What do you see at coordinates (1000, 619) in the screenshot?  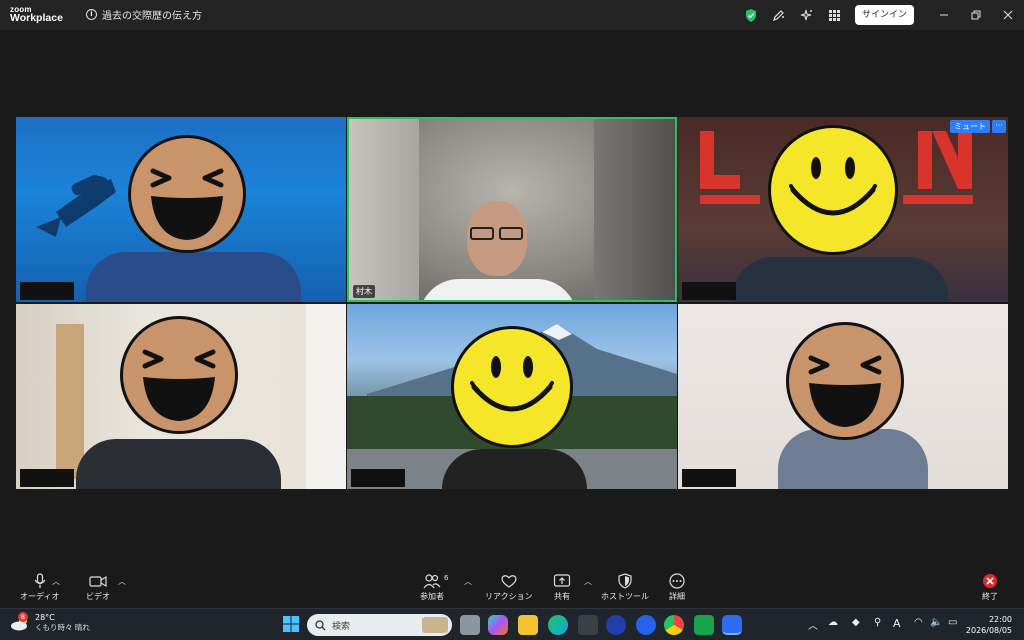 I see `clock-time: 22:00` at bounding box center [1000, 619].